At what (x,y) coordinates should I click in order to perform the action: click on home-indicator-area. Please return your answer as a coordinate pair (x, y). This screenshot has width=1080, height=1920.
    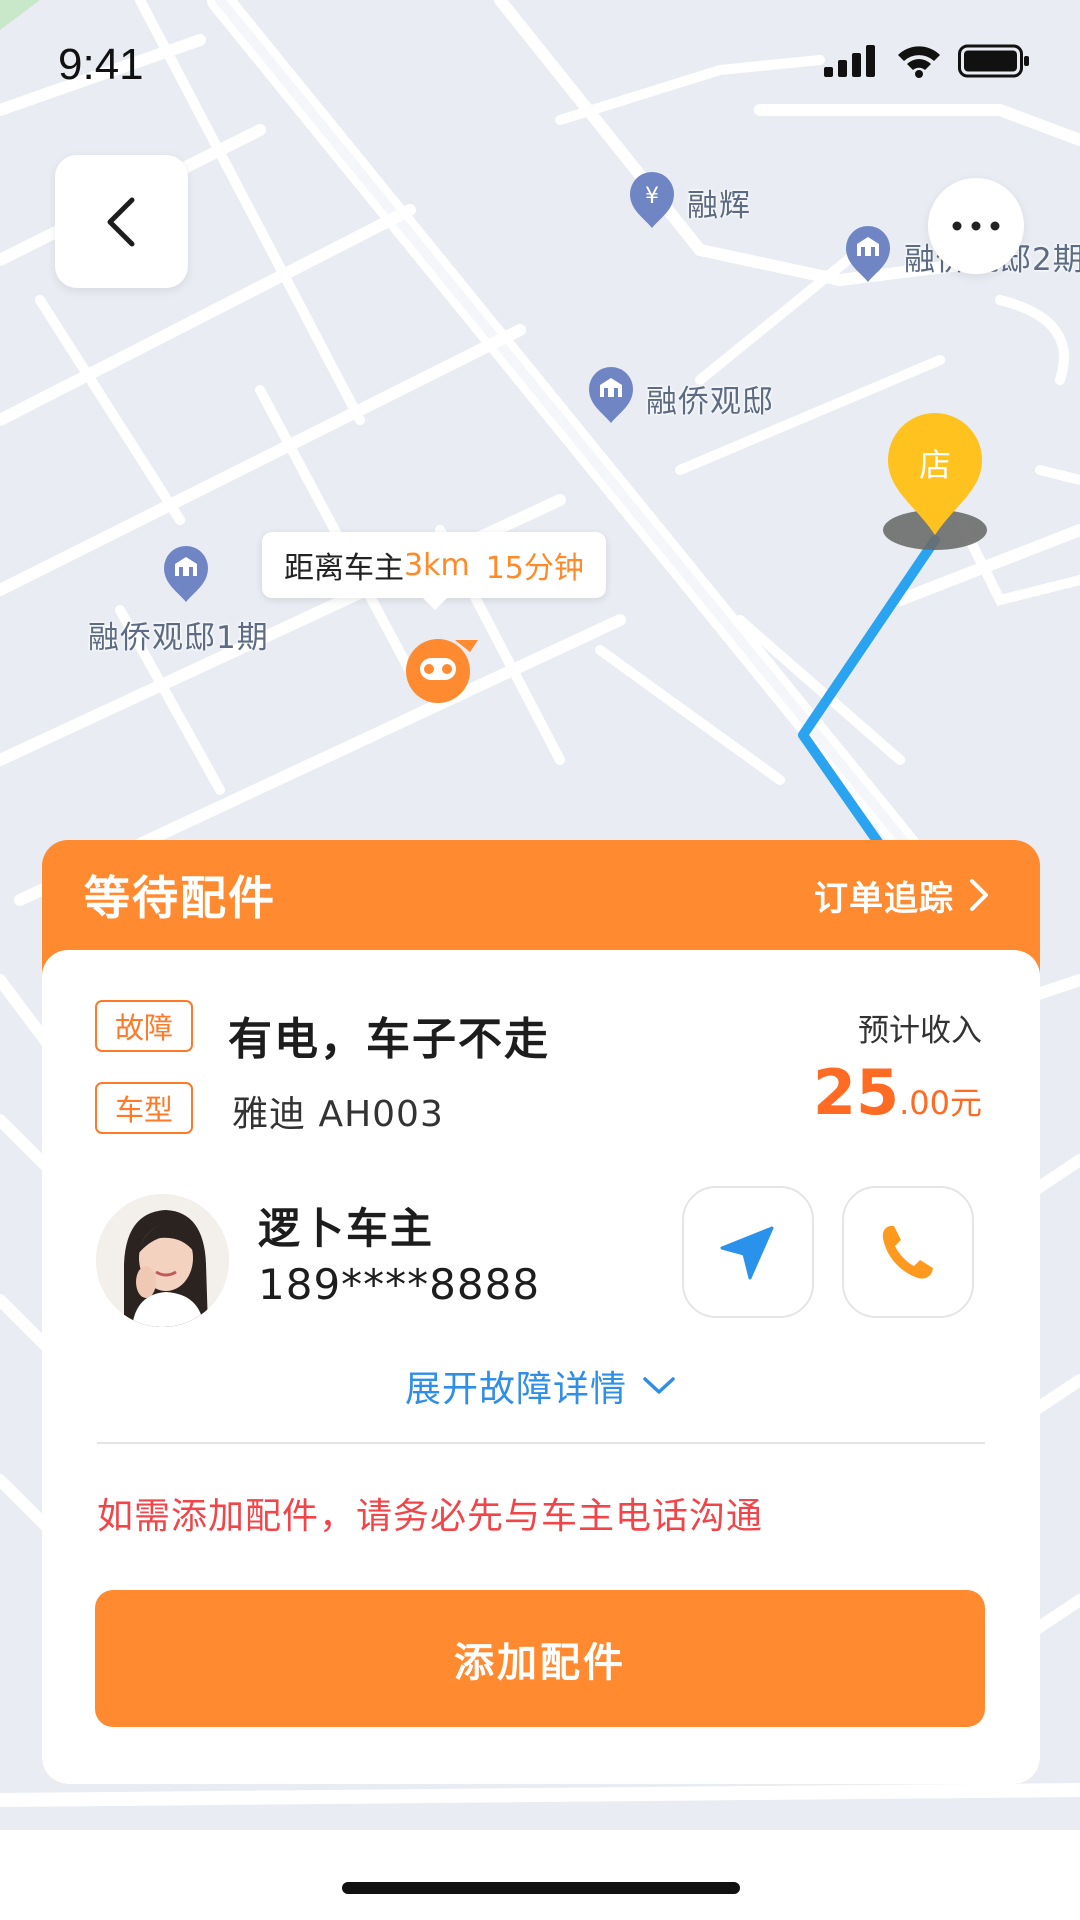
    Looking at the image, I should click on (540, 1875).